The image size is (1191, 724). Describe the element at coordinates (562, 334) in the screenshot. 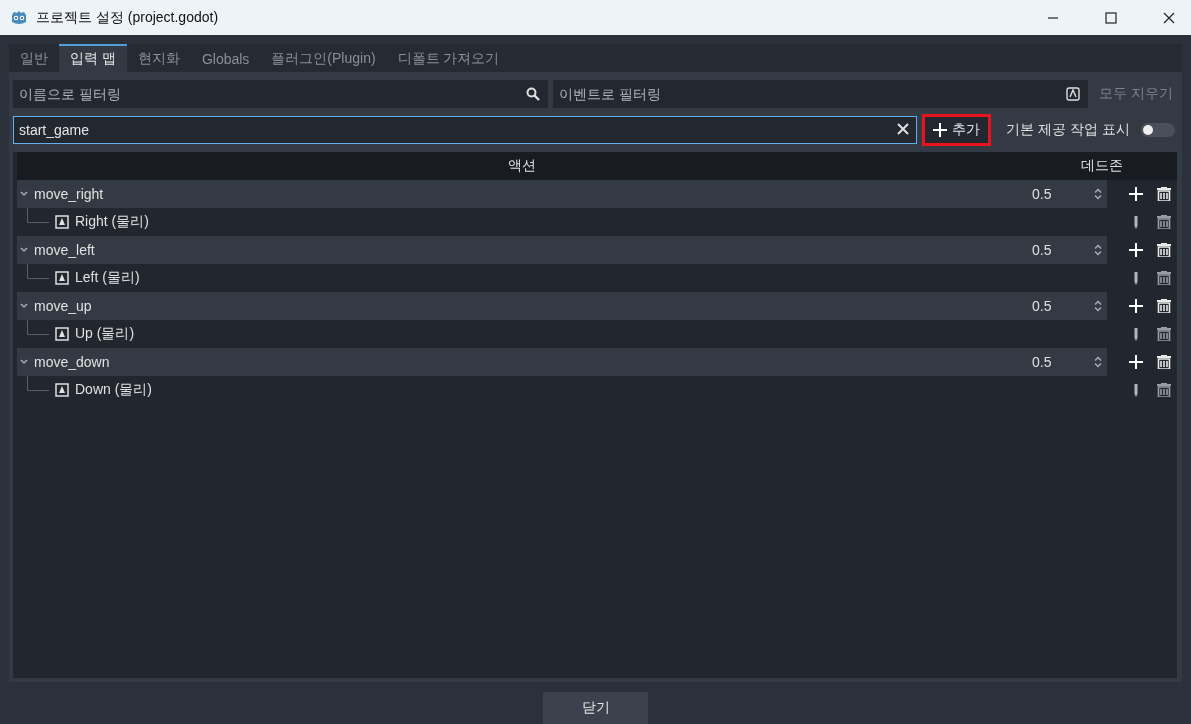

I see `event-row: Up (물리)` at that location.